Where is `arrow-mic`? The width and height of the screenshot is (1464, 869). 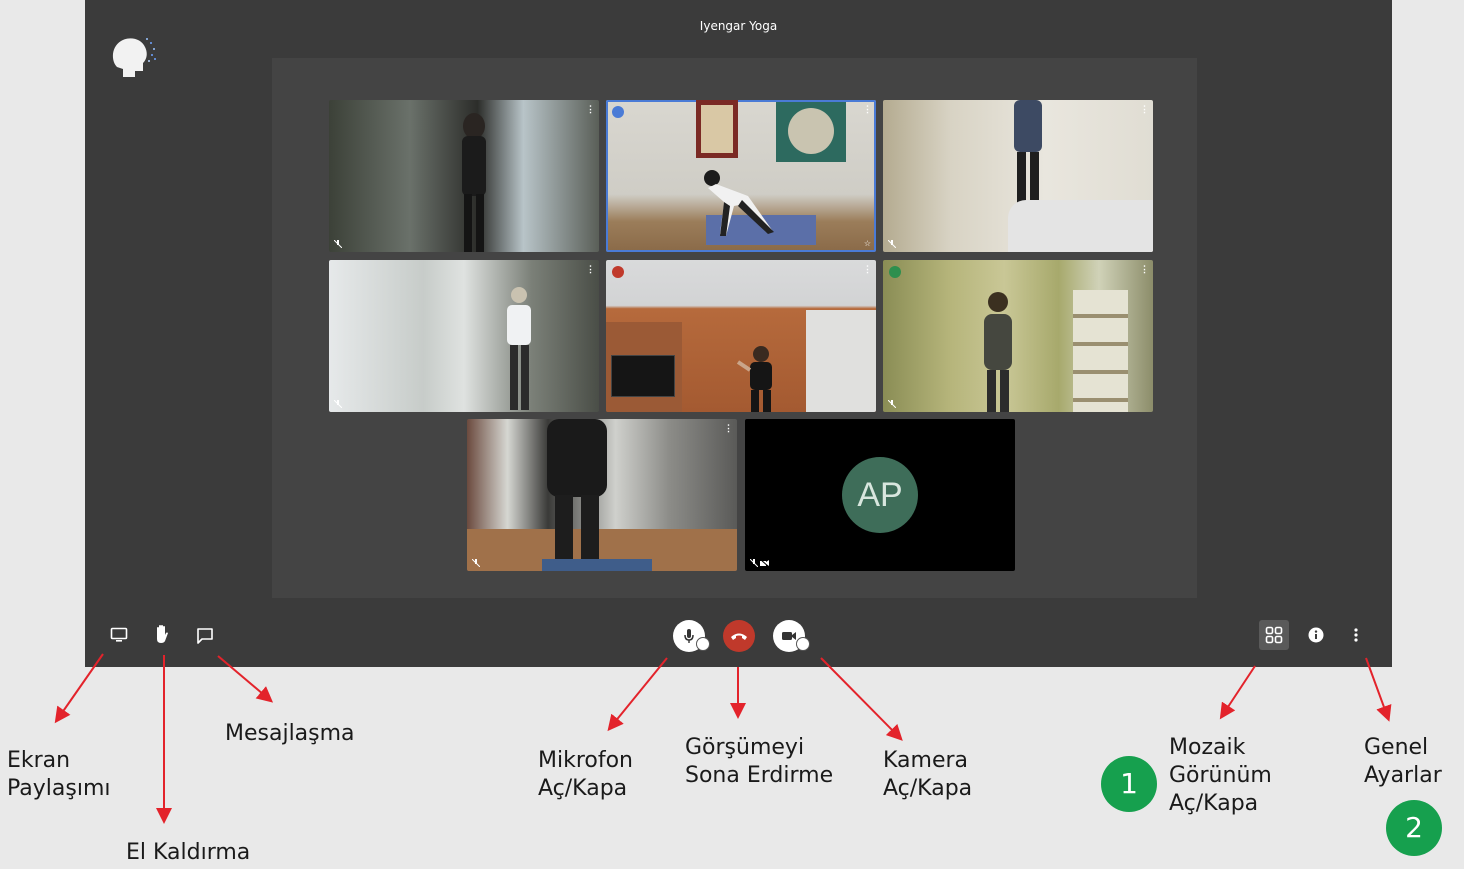 arrow-mic is located at coordinates (637, 694).